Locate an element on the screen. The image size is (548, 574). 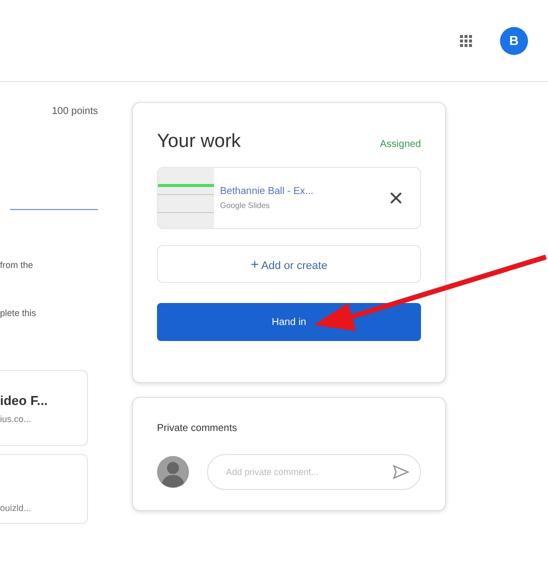
description-text: from the is located at coordinates (17, 265).